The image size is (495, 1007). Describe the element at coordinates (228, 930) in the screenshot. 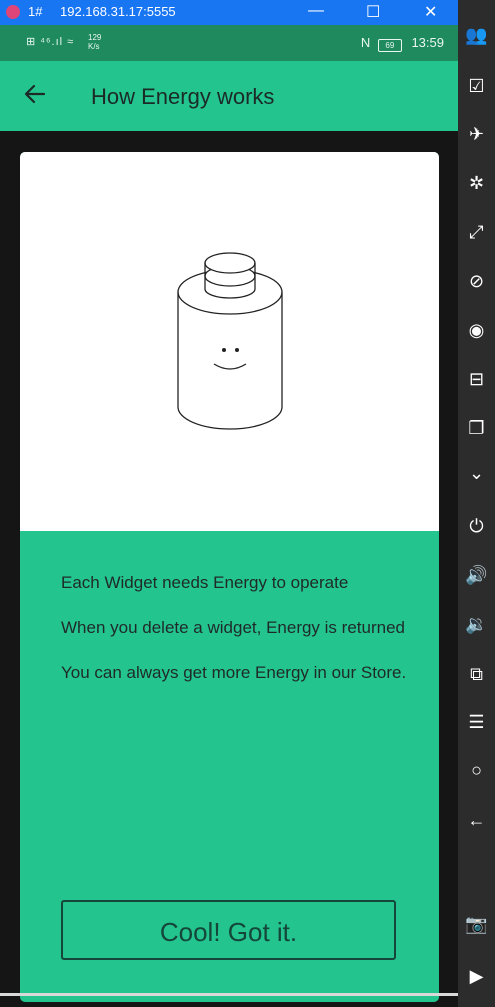

I see `got-it-button: Cool! Got it.` at that location.